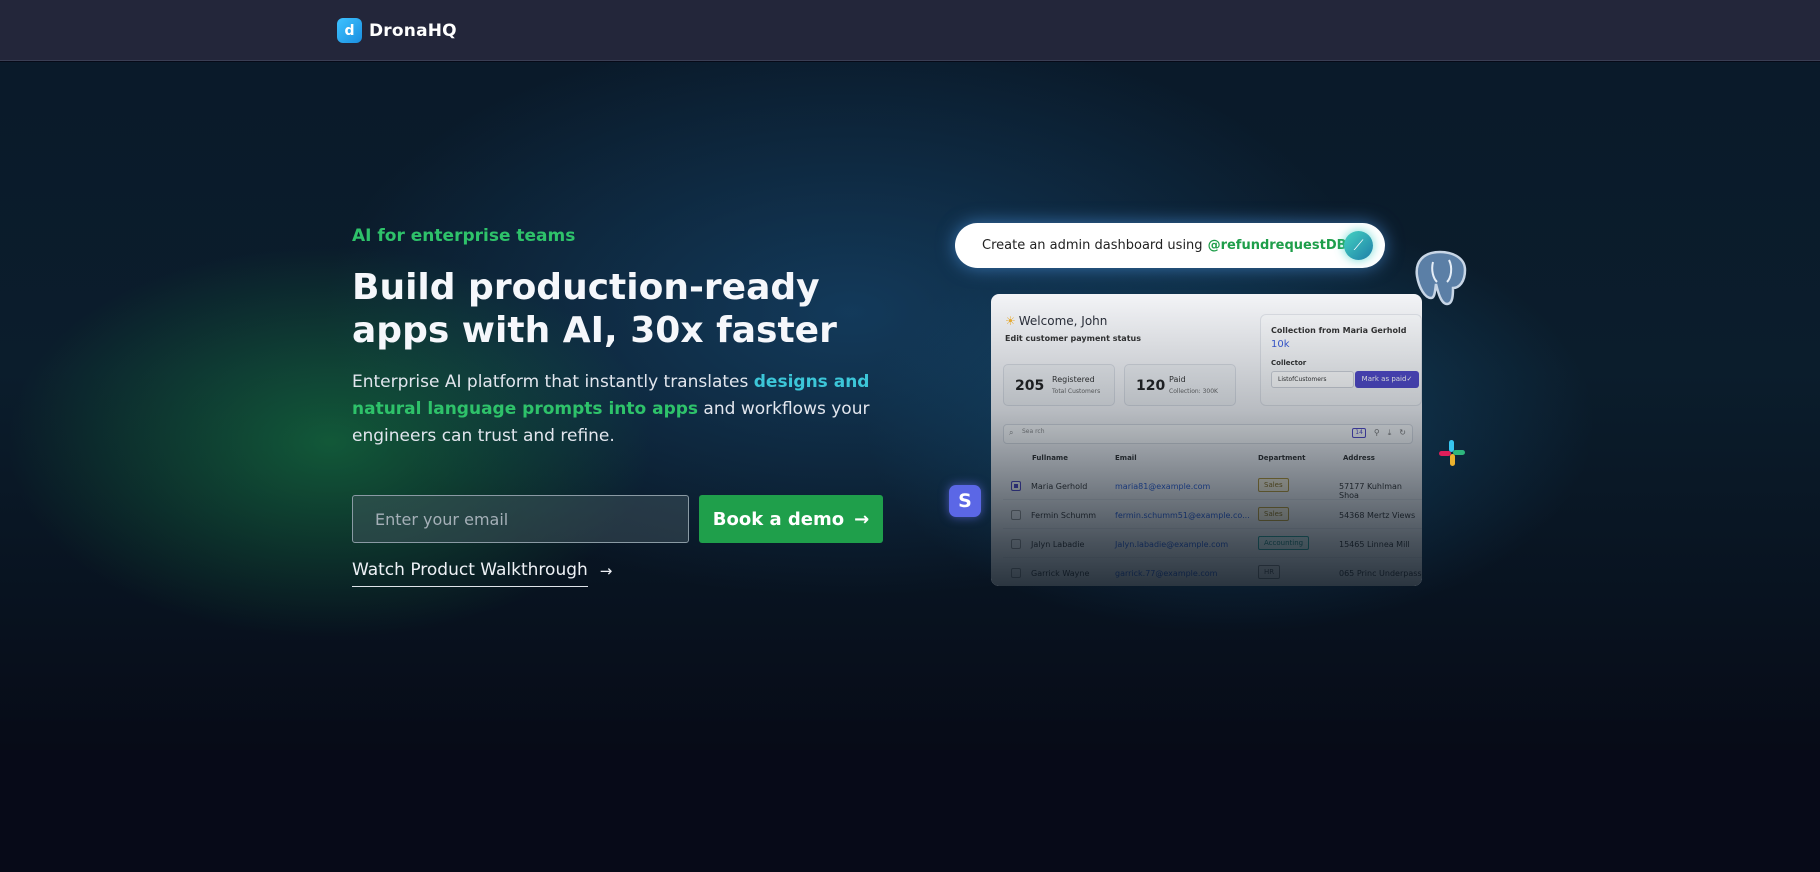 The width and height of the screenshot is (1820, 872). What do you see at coordinates (1269, 572) in the screenshot?
I see `cell-department: HR` at bounding box center [1269, 572].